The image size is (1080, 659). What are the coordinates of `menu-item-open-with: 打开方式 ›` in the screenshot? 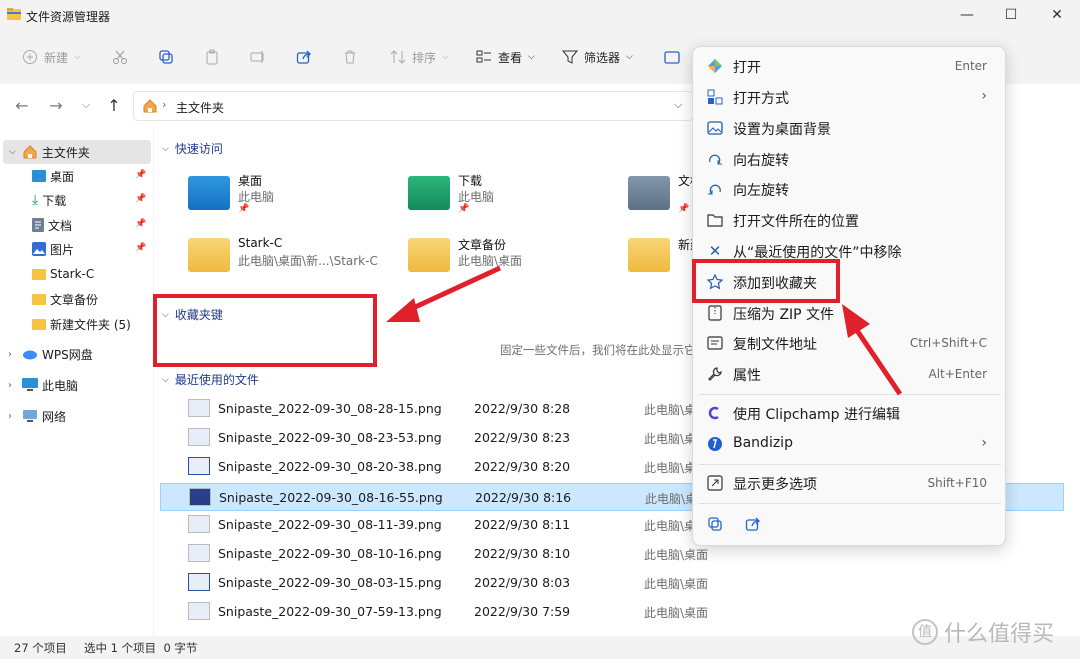 It's located at (850, 97).